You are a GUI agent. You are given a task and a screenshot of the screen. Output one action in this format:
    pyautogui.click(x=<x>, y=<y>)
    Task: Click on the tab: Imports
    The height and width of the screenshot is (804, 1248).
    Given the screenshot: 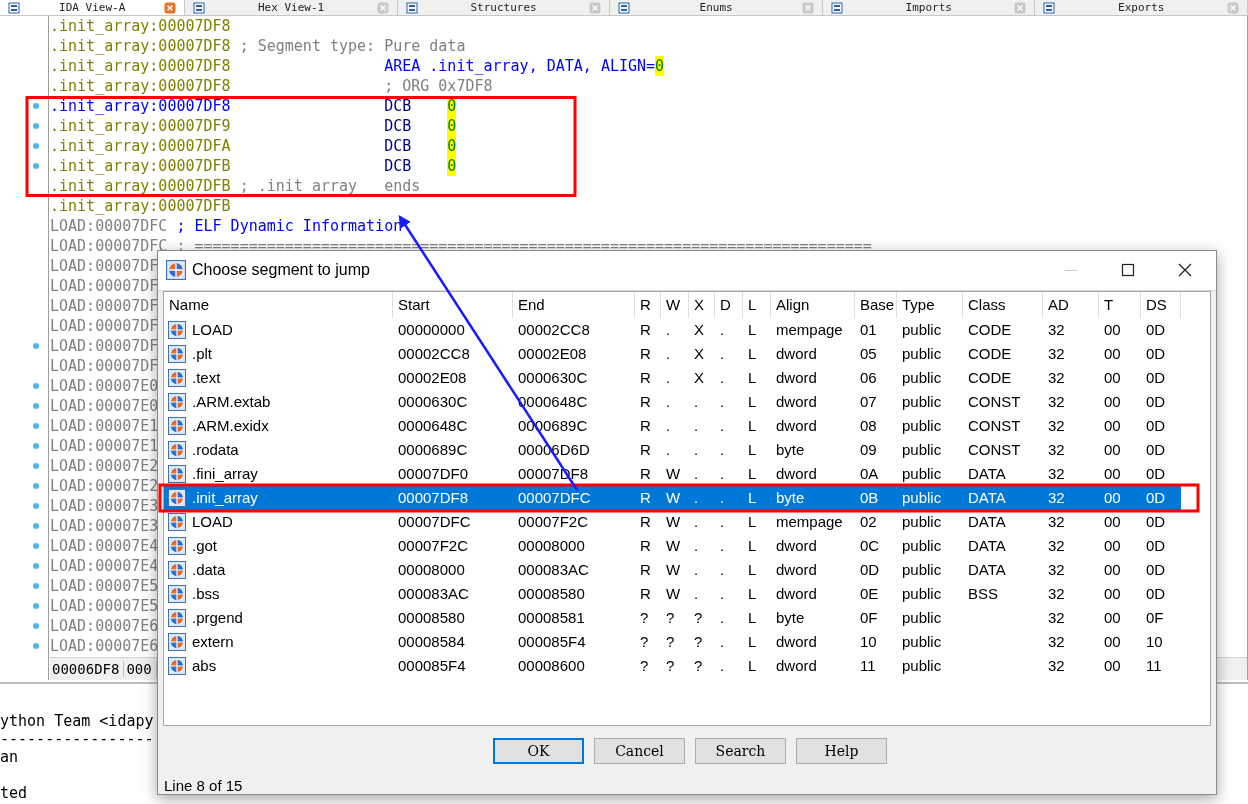 What is the action you would take?
    pyautogui.click(x=929, y=7)
    